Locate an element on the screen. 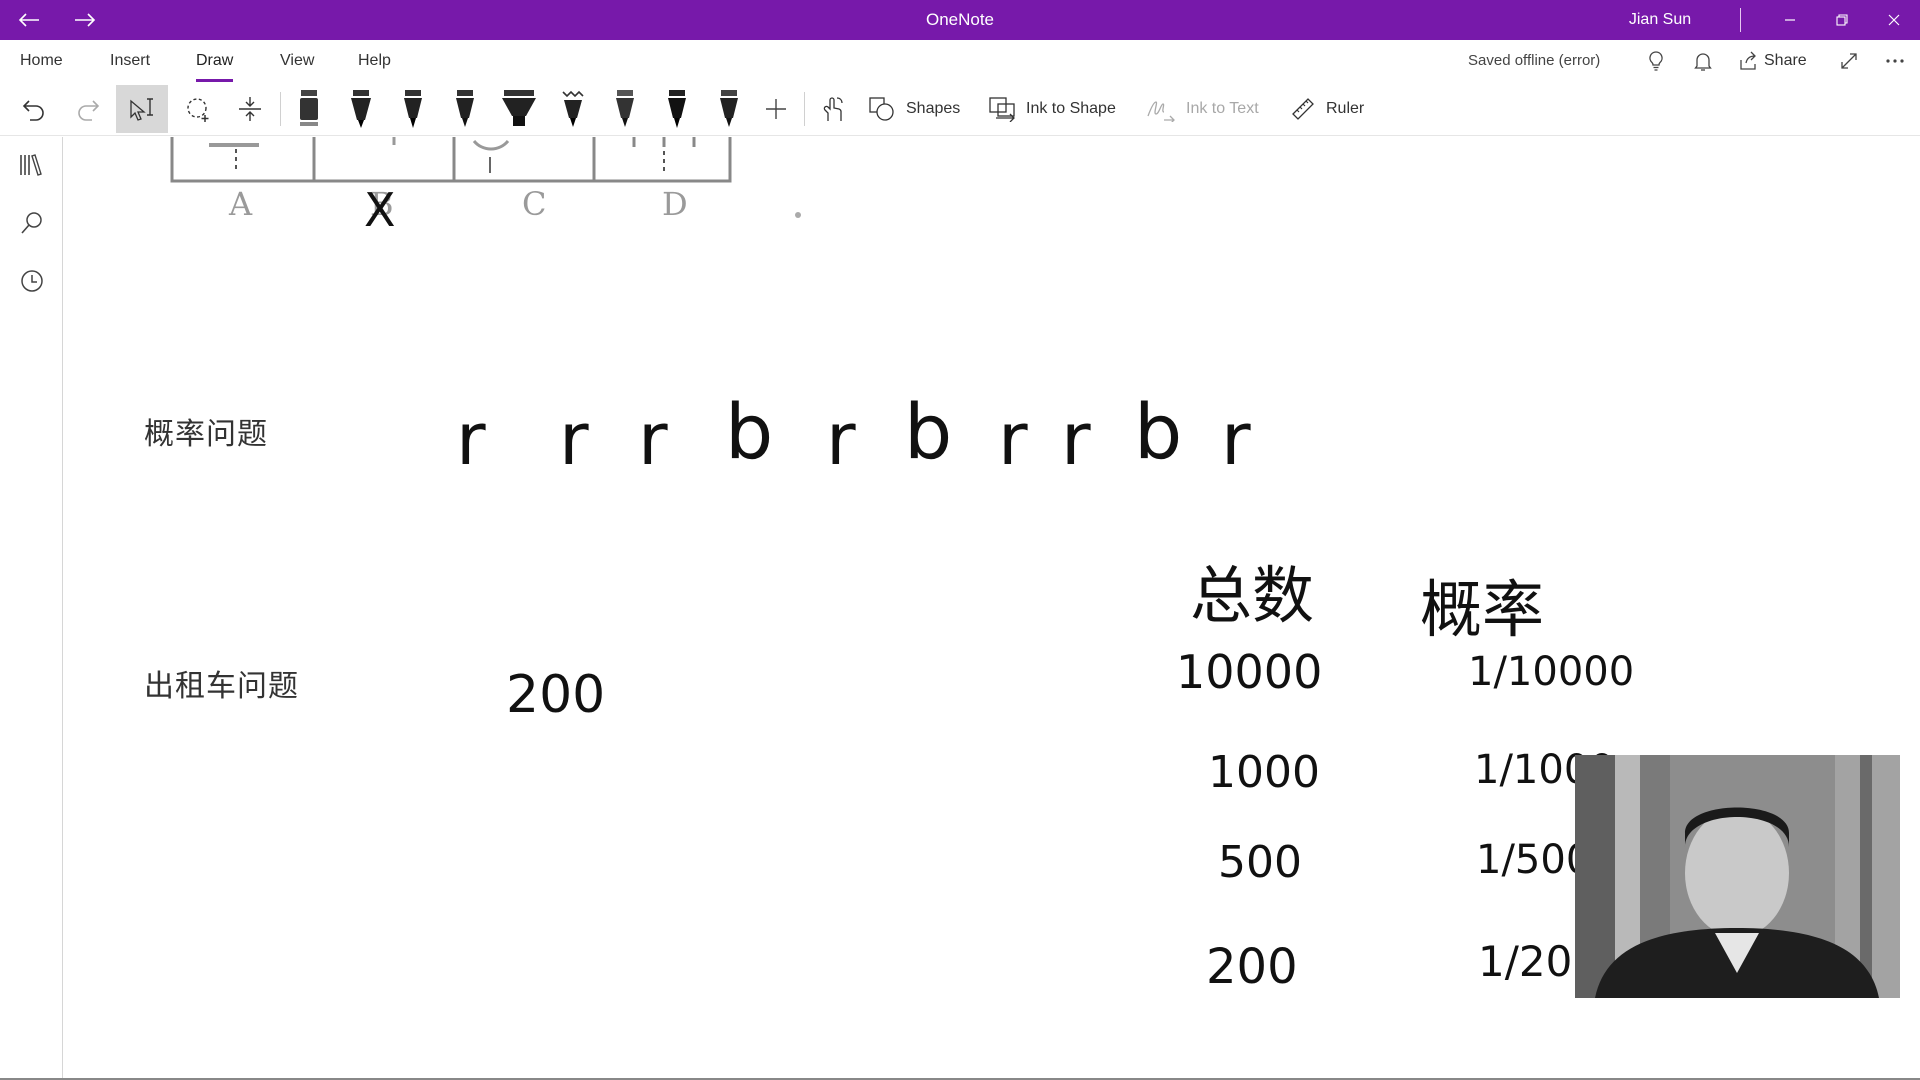 This screenshot has height=1080, width=1920. forward-button is located at coordinates (85, 20).